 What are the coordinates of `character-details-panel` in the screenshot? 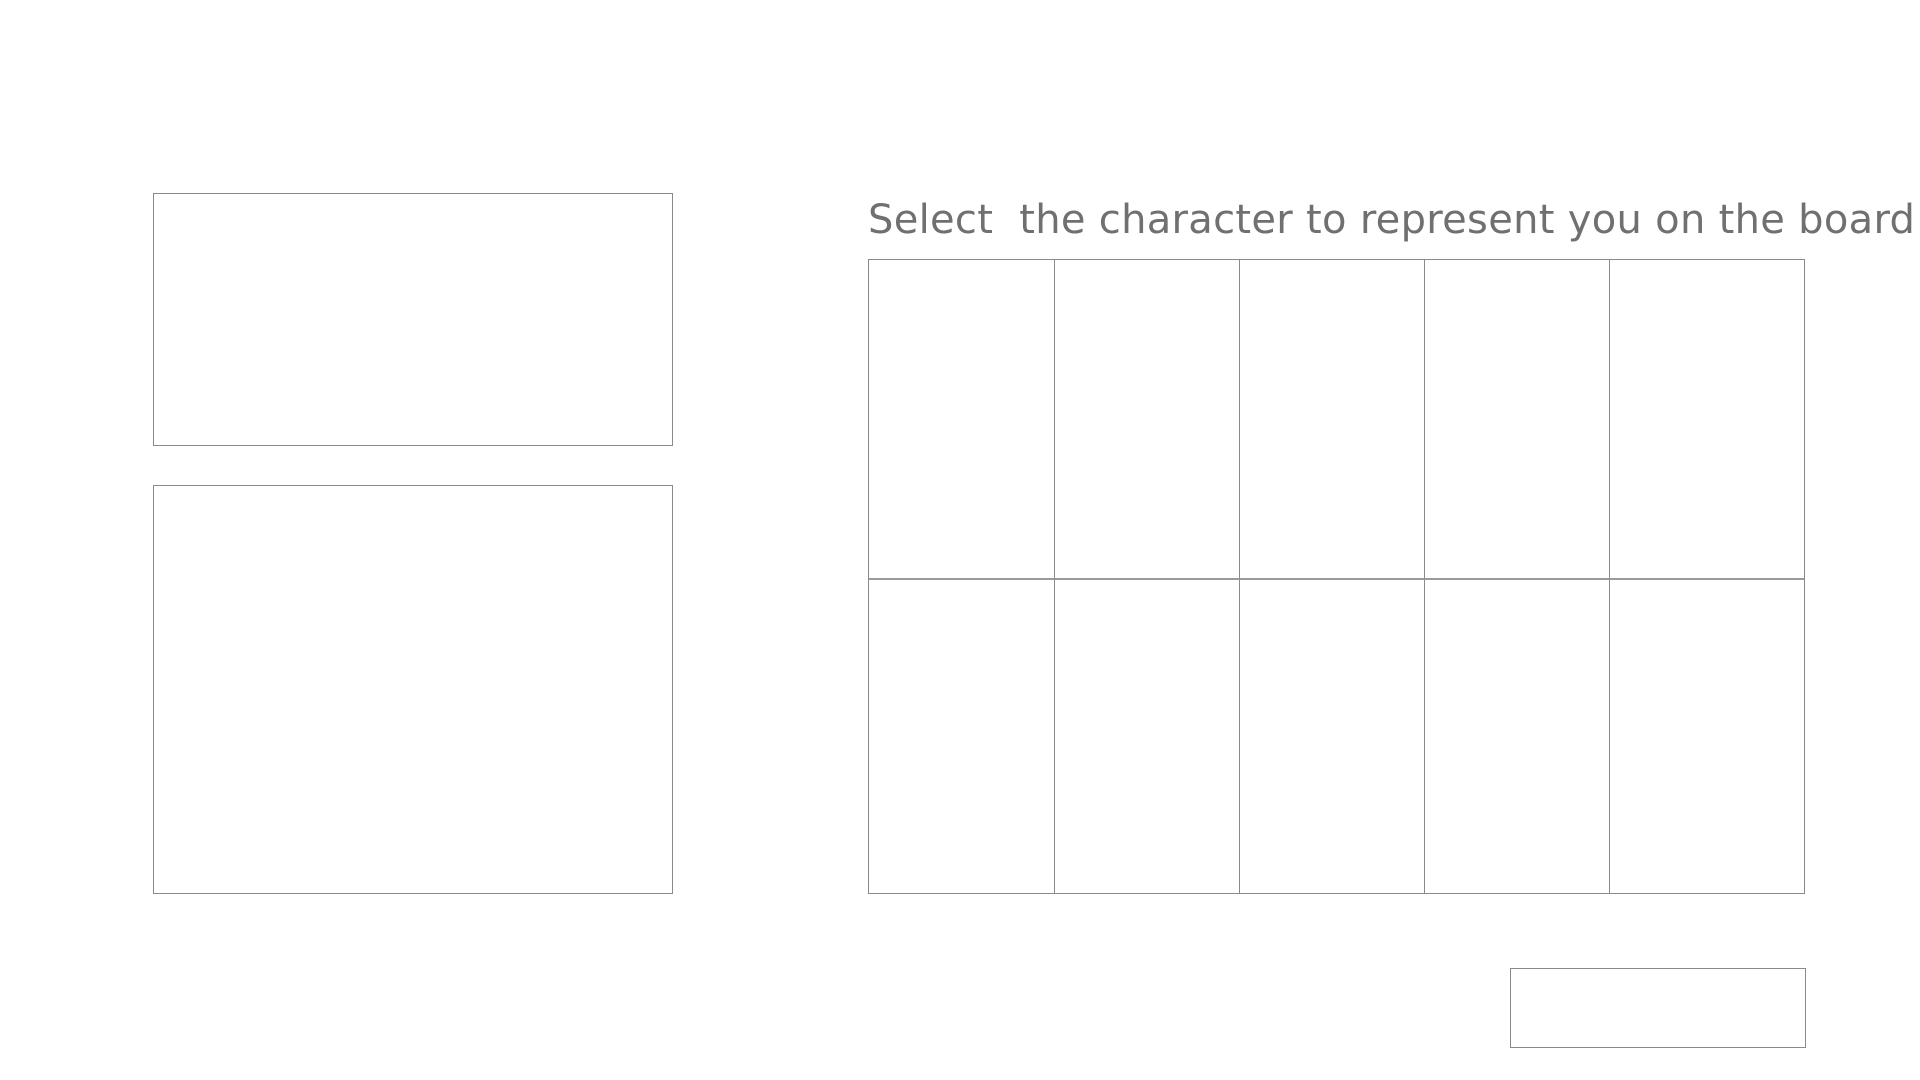 It's located at (413, 689).